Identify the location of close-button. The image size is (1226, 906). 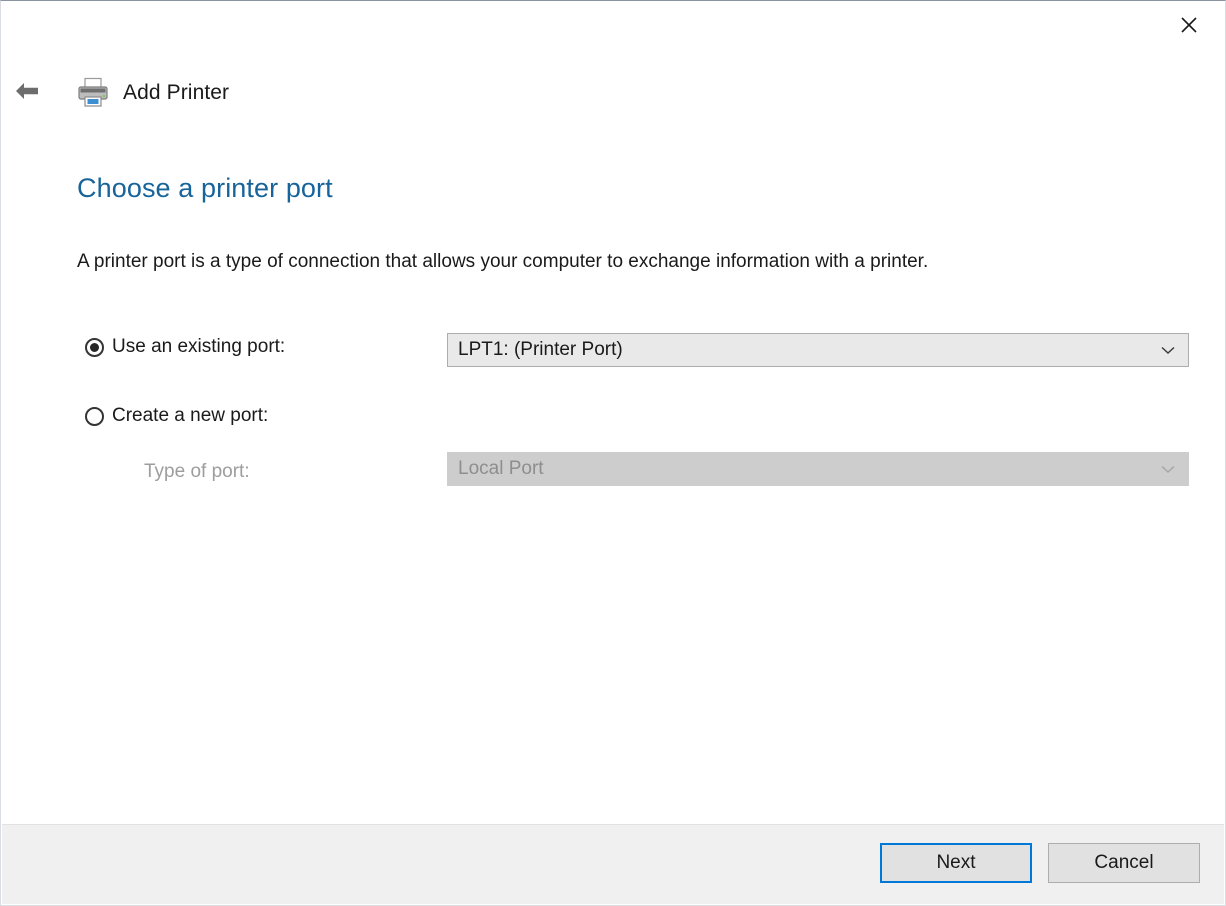
(1189, 25).